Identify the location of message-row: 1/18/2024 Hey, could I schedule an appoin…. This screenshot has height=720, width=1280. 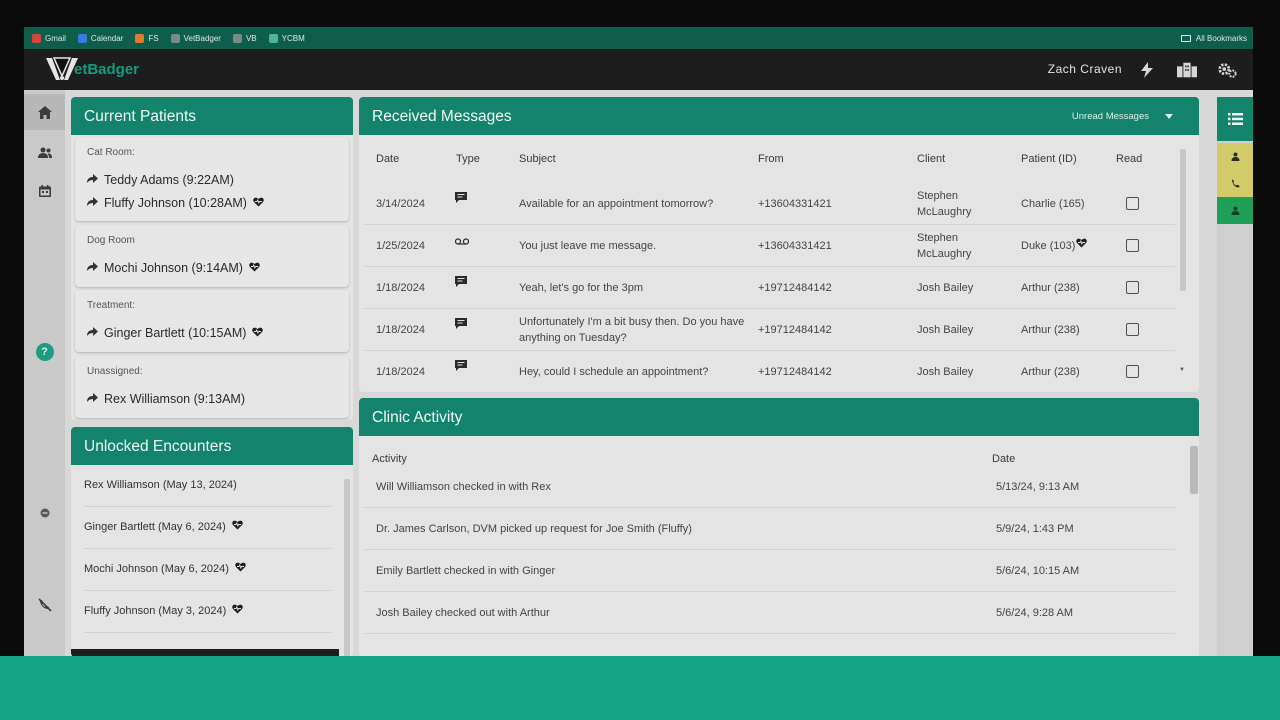
(769, 371).